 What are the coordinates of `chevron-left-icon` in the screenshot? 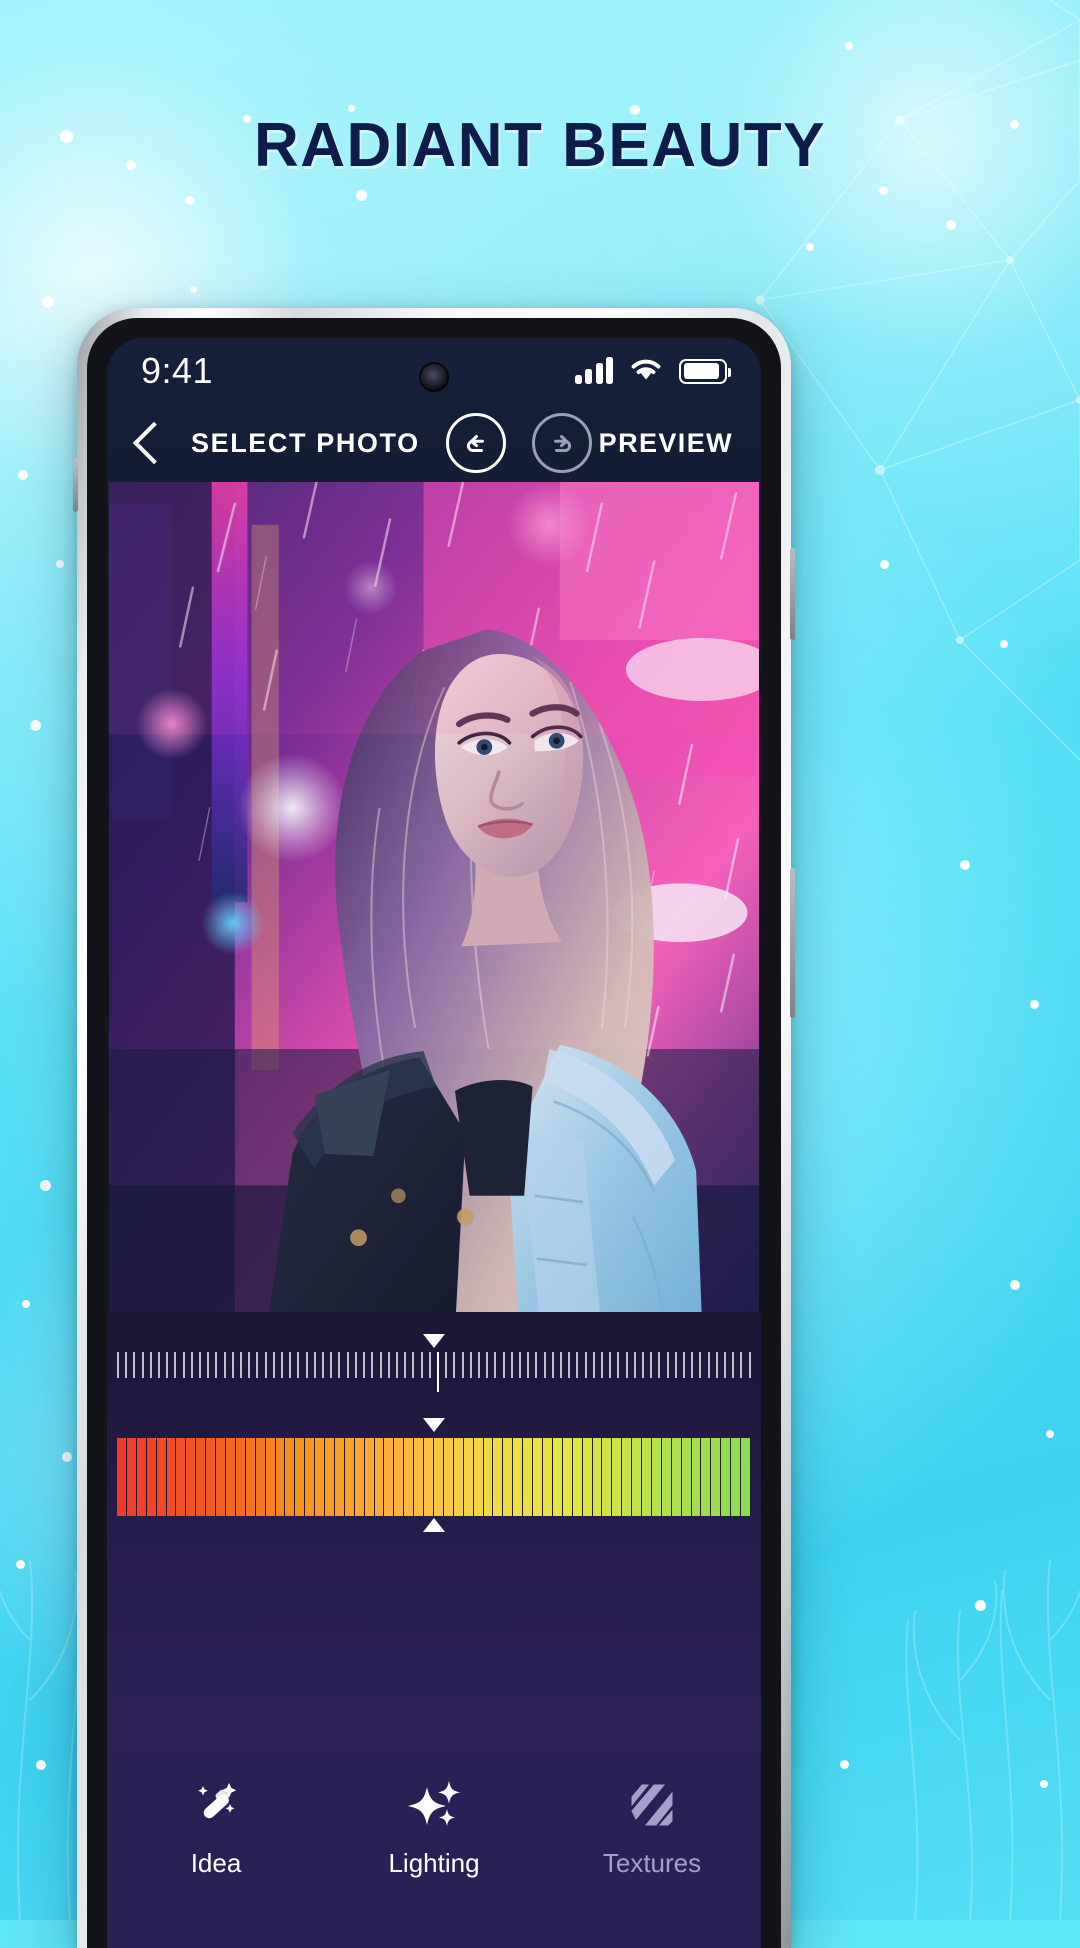 It's located at (154, 443).